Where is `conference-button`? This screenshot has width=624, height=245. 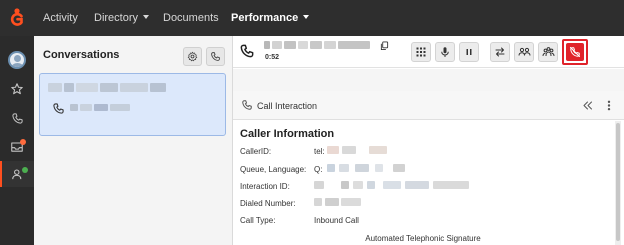 conference-button is located at coordinates (548, 52).